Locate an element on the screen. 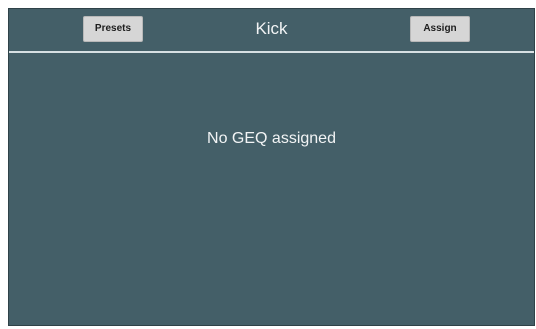 This screenshot has width=536, height=329. empty-state-message: No GEQ assigned is located at coordinates (271, 138).